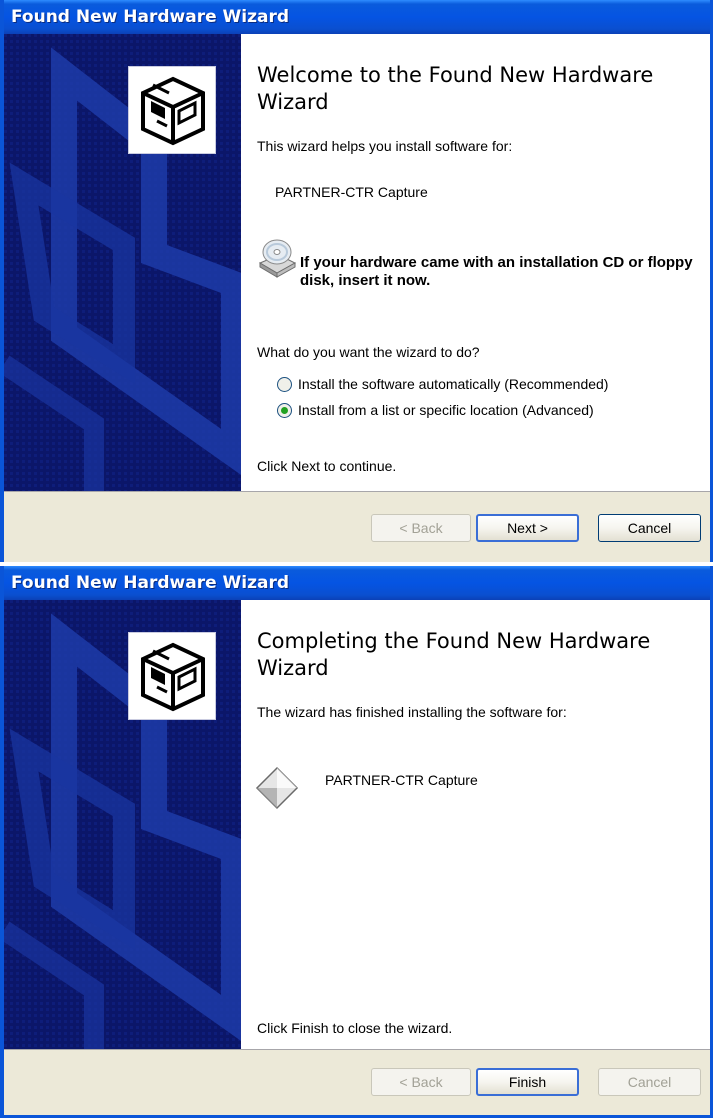 Image resolution: width=713 pixels, height=1118 pixels. What do you see at coordinates (357, 1082) in the screenshot?
I see `button-bar: < Back Finish Cancel` at bounding box center [357, 1082].